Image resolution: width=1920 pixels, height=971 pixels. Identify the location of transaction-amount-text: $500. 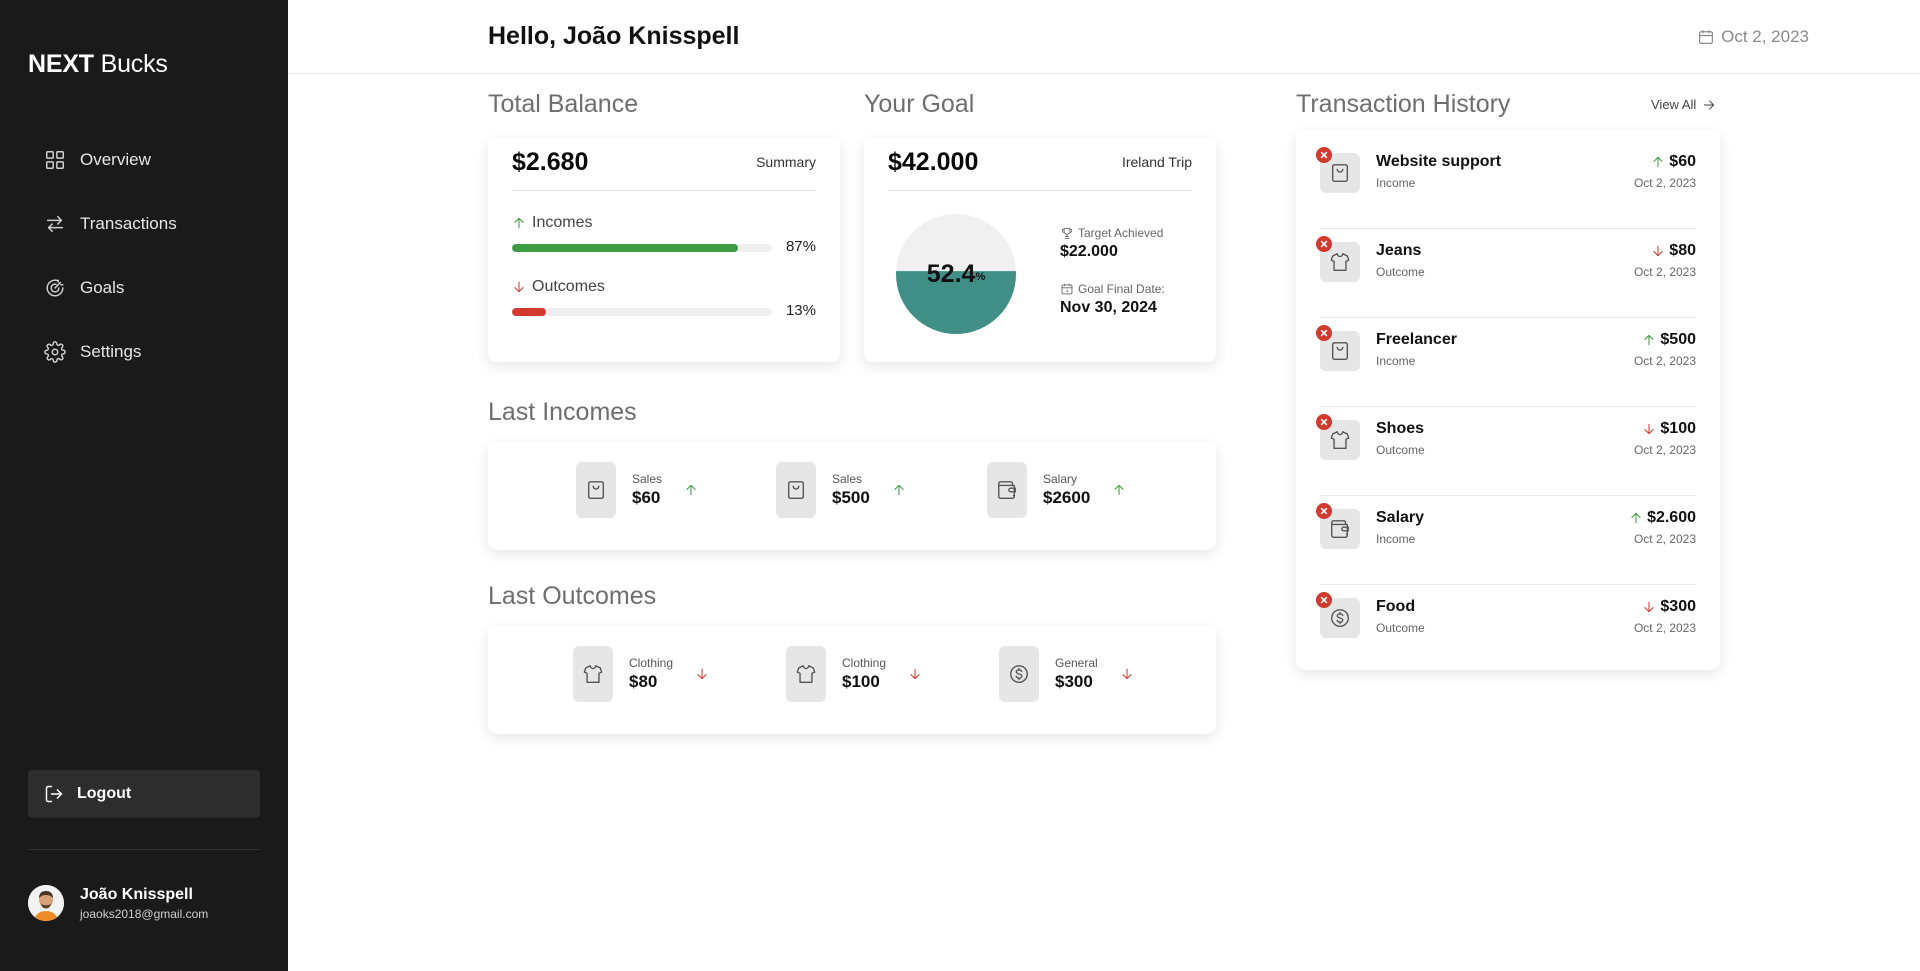
(1678, 339).